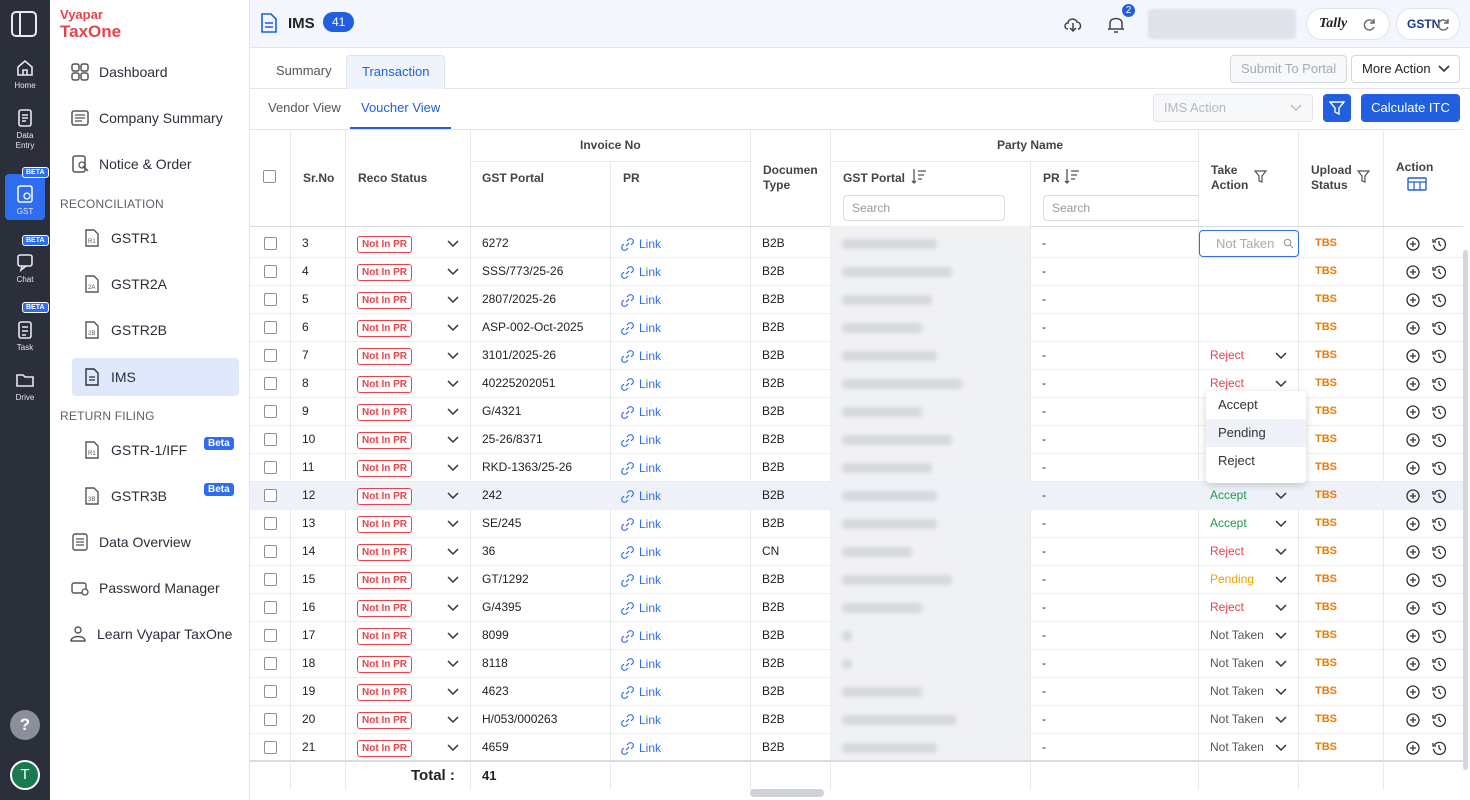 Image resolution: width=1470 pixels, height=800 pixels. What do you see at coordinates (1289, 69) in the screenshot?
I see `submit-to-portal-button: Submit To Portal` at bounding box center [1289, 69].